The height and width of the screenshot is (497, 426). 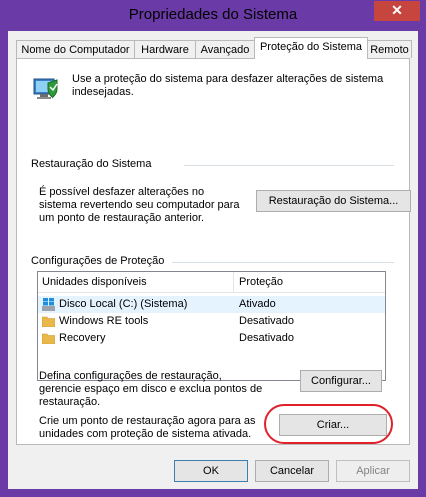 What do you see at coordinates (225, 49) in the screenshot?
I see `tab-advanced: Avançado` at bounding box center [225, 49].